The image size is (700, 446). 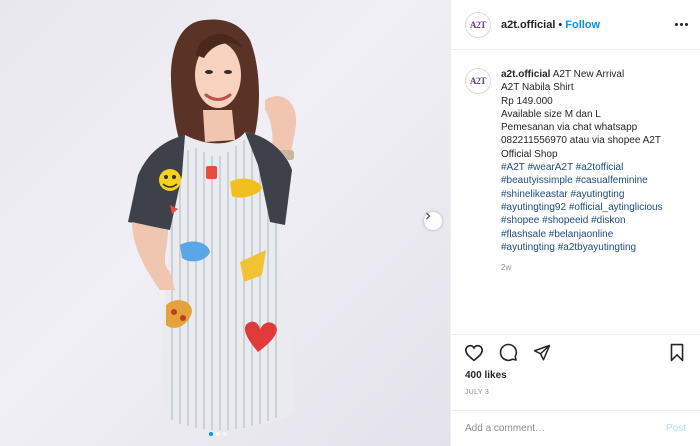 What do you see at coordinates (582, 247) in the screenshot?
I see `hashtag-line: #ayutingting #a2tbyayutingting` at bounding box center [582, 247].